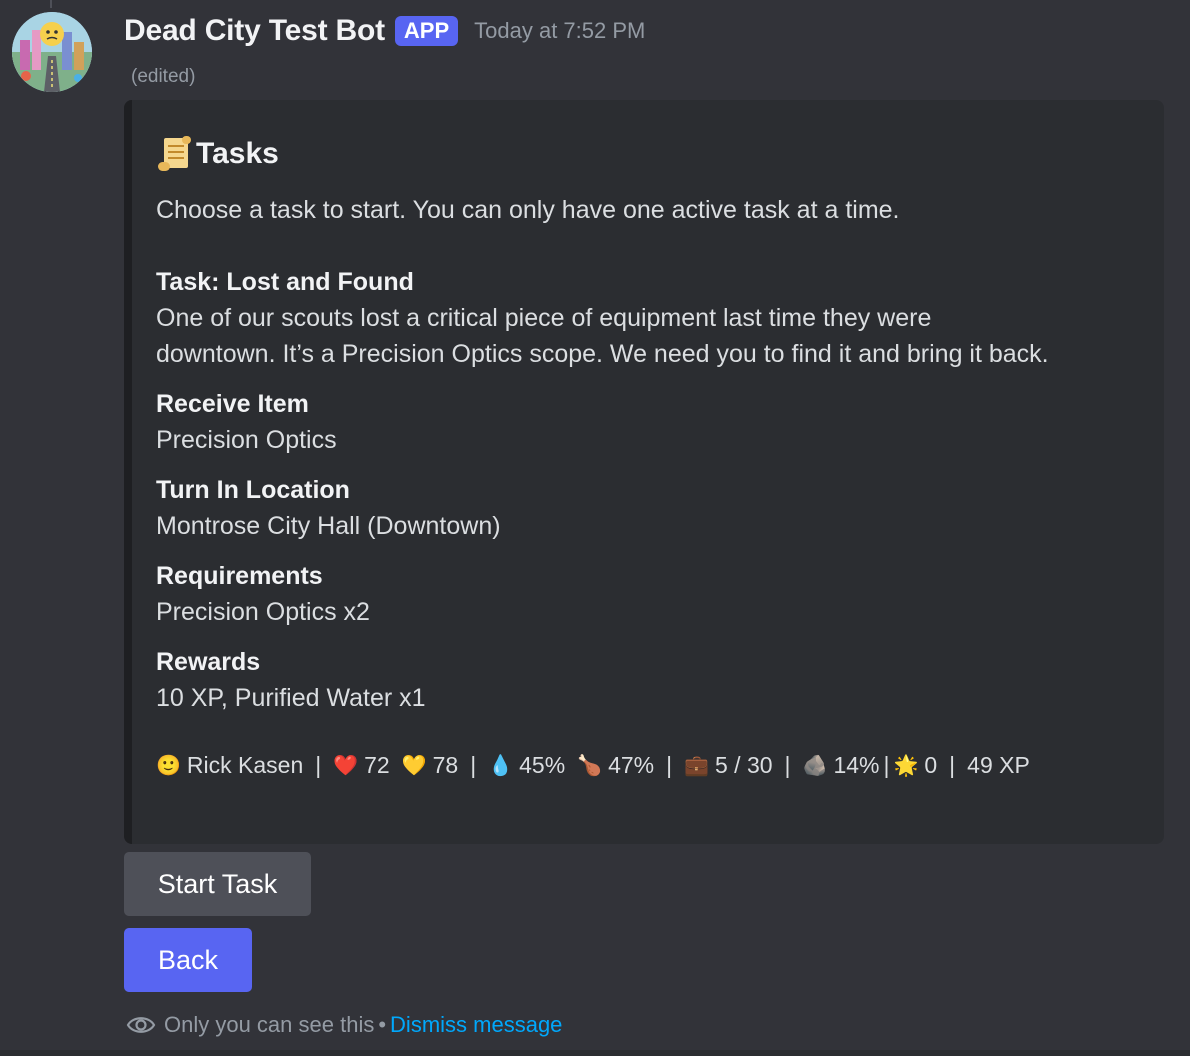 The image size is (1190, 1056). Describe the element at coordinates (590, 765) in the screenshot. I see `drumstick-icon: 🍗` at that location.